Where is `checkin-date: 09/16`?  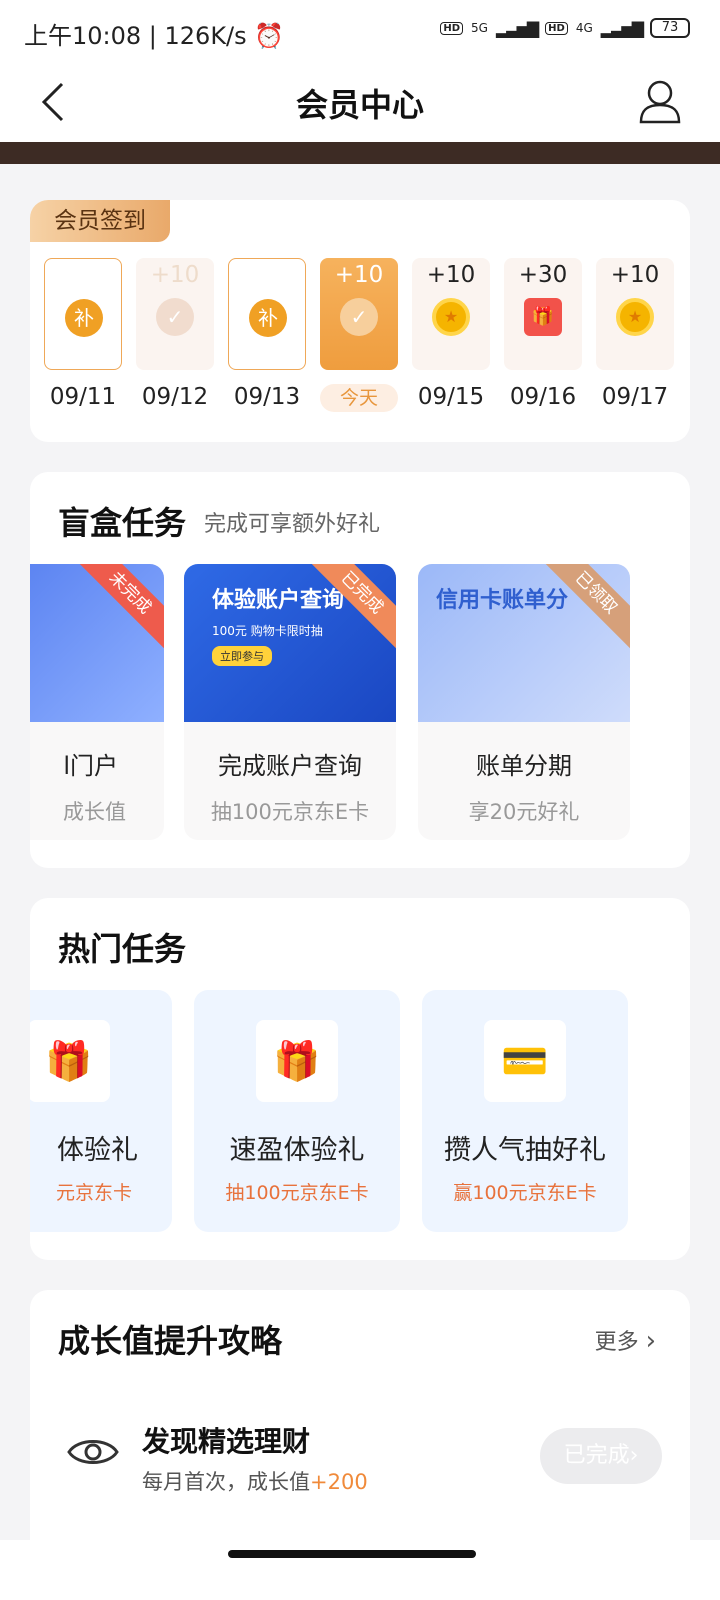
checkin-date: 09/16 is located at coordinates (543, 397).